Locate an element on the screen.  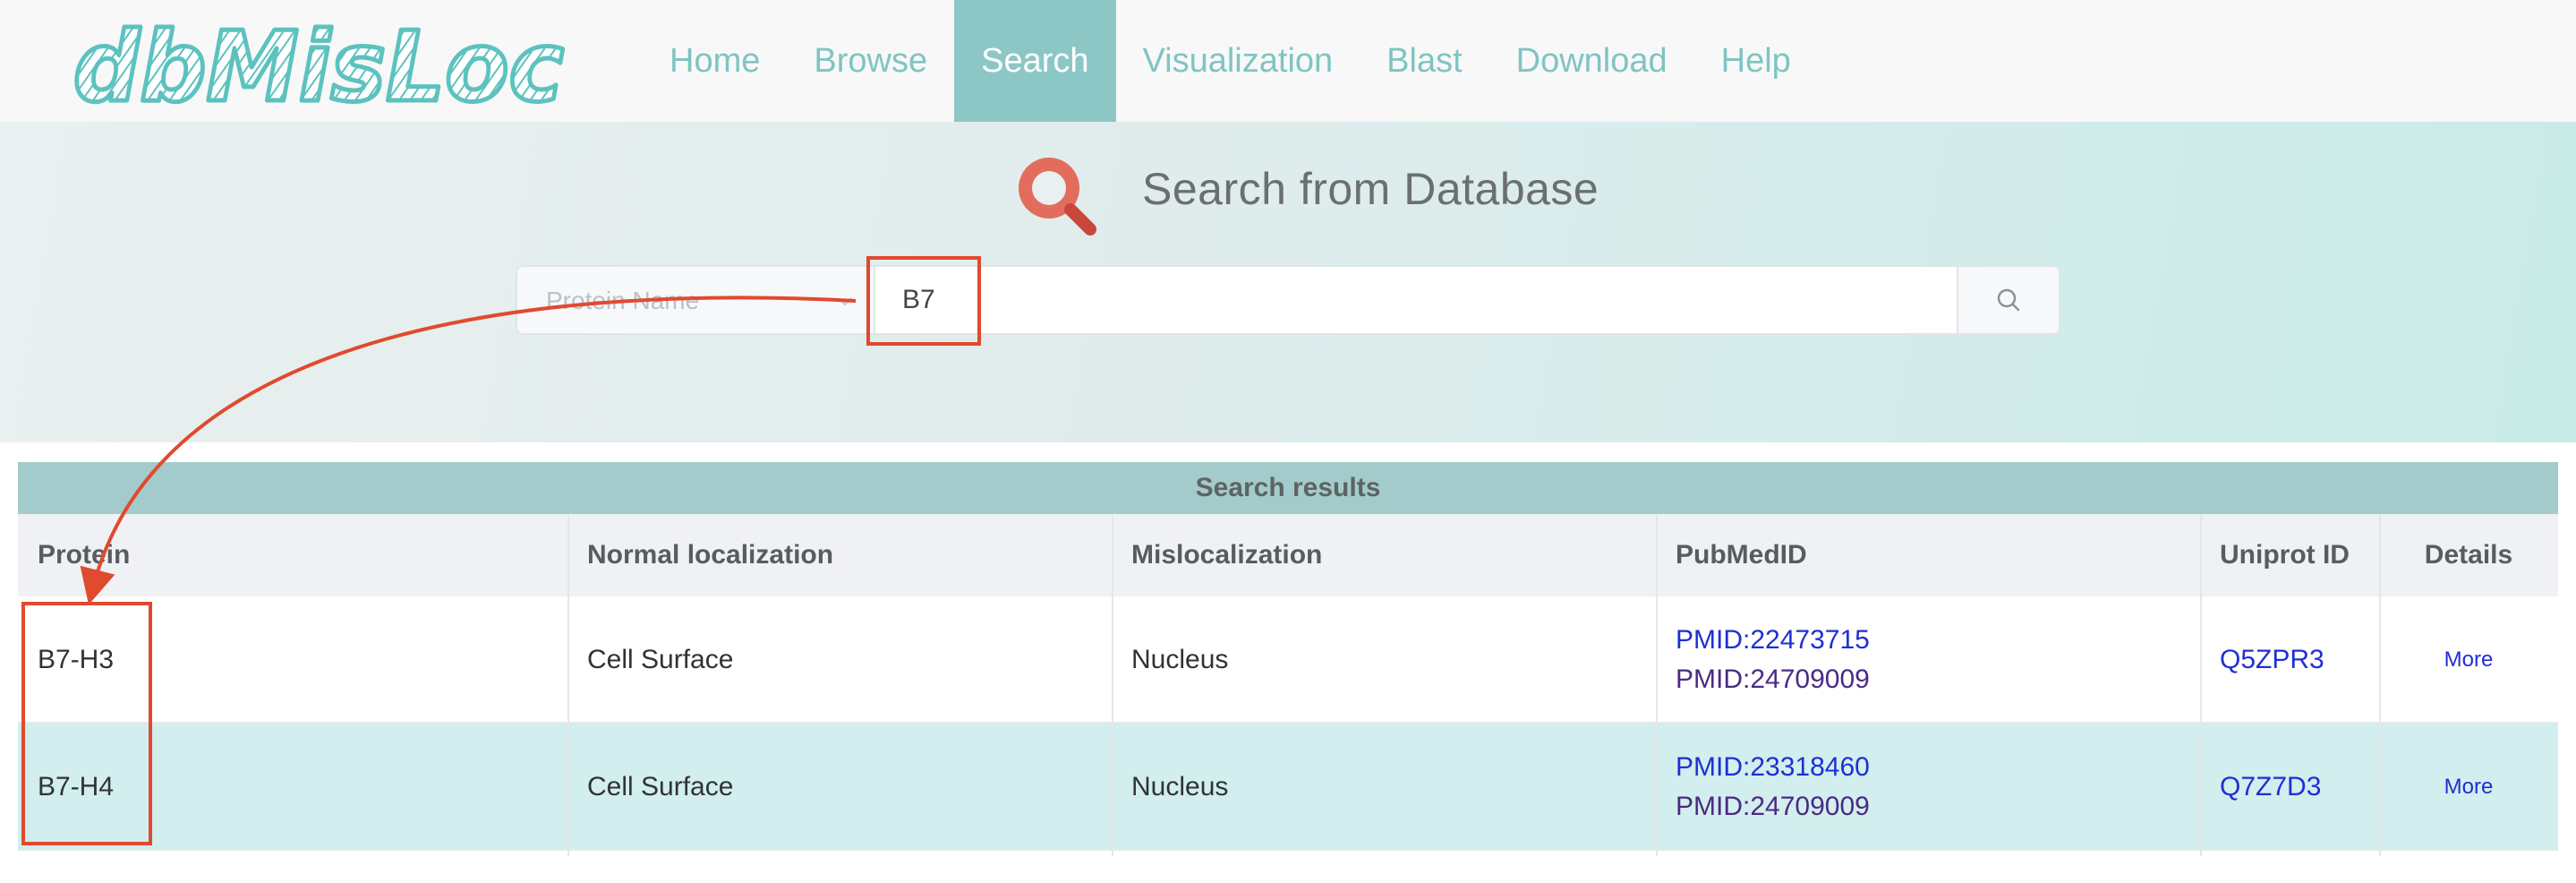
search-input-value: B7 is located at coordinates (918, 299).